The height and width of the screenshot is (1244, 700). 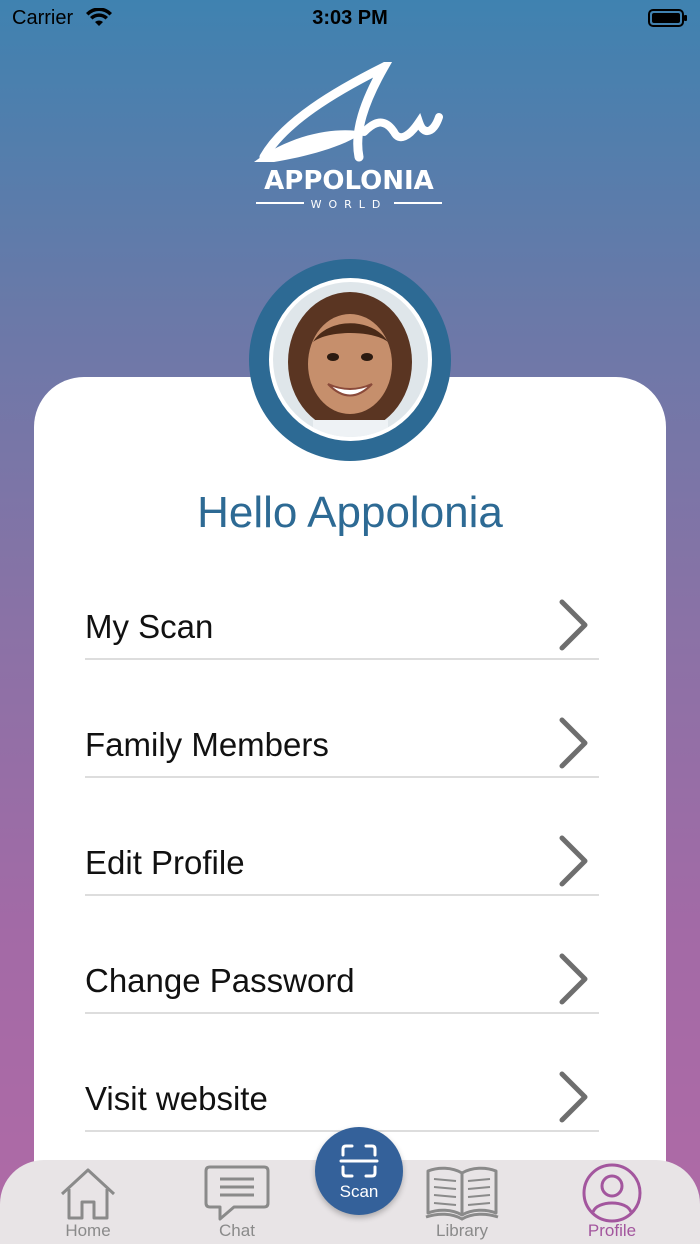 I want to click on menu-item-visit-website: Visit website, so click(x=342, y=1073).